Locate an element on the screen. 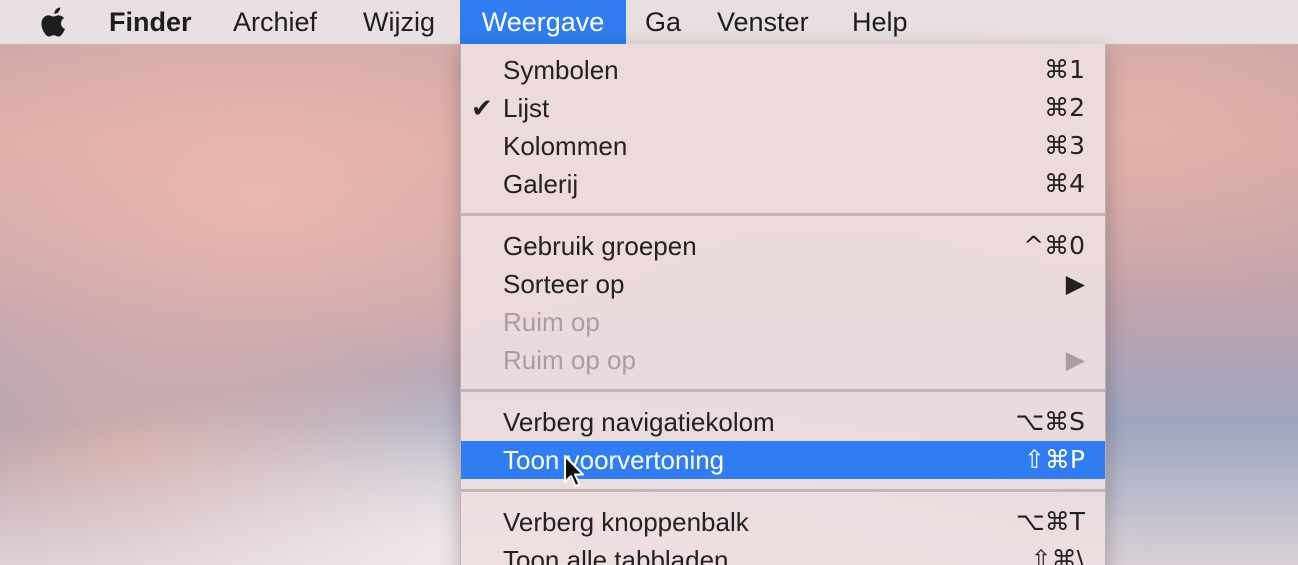  checkmark-icon: ✔ is located at coordinates (482, 108).